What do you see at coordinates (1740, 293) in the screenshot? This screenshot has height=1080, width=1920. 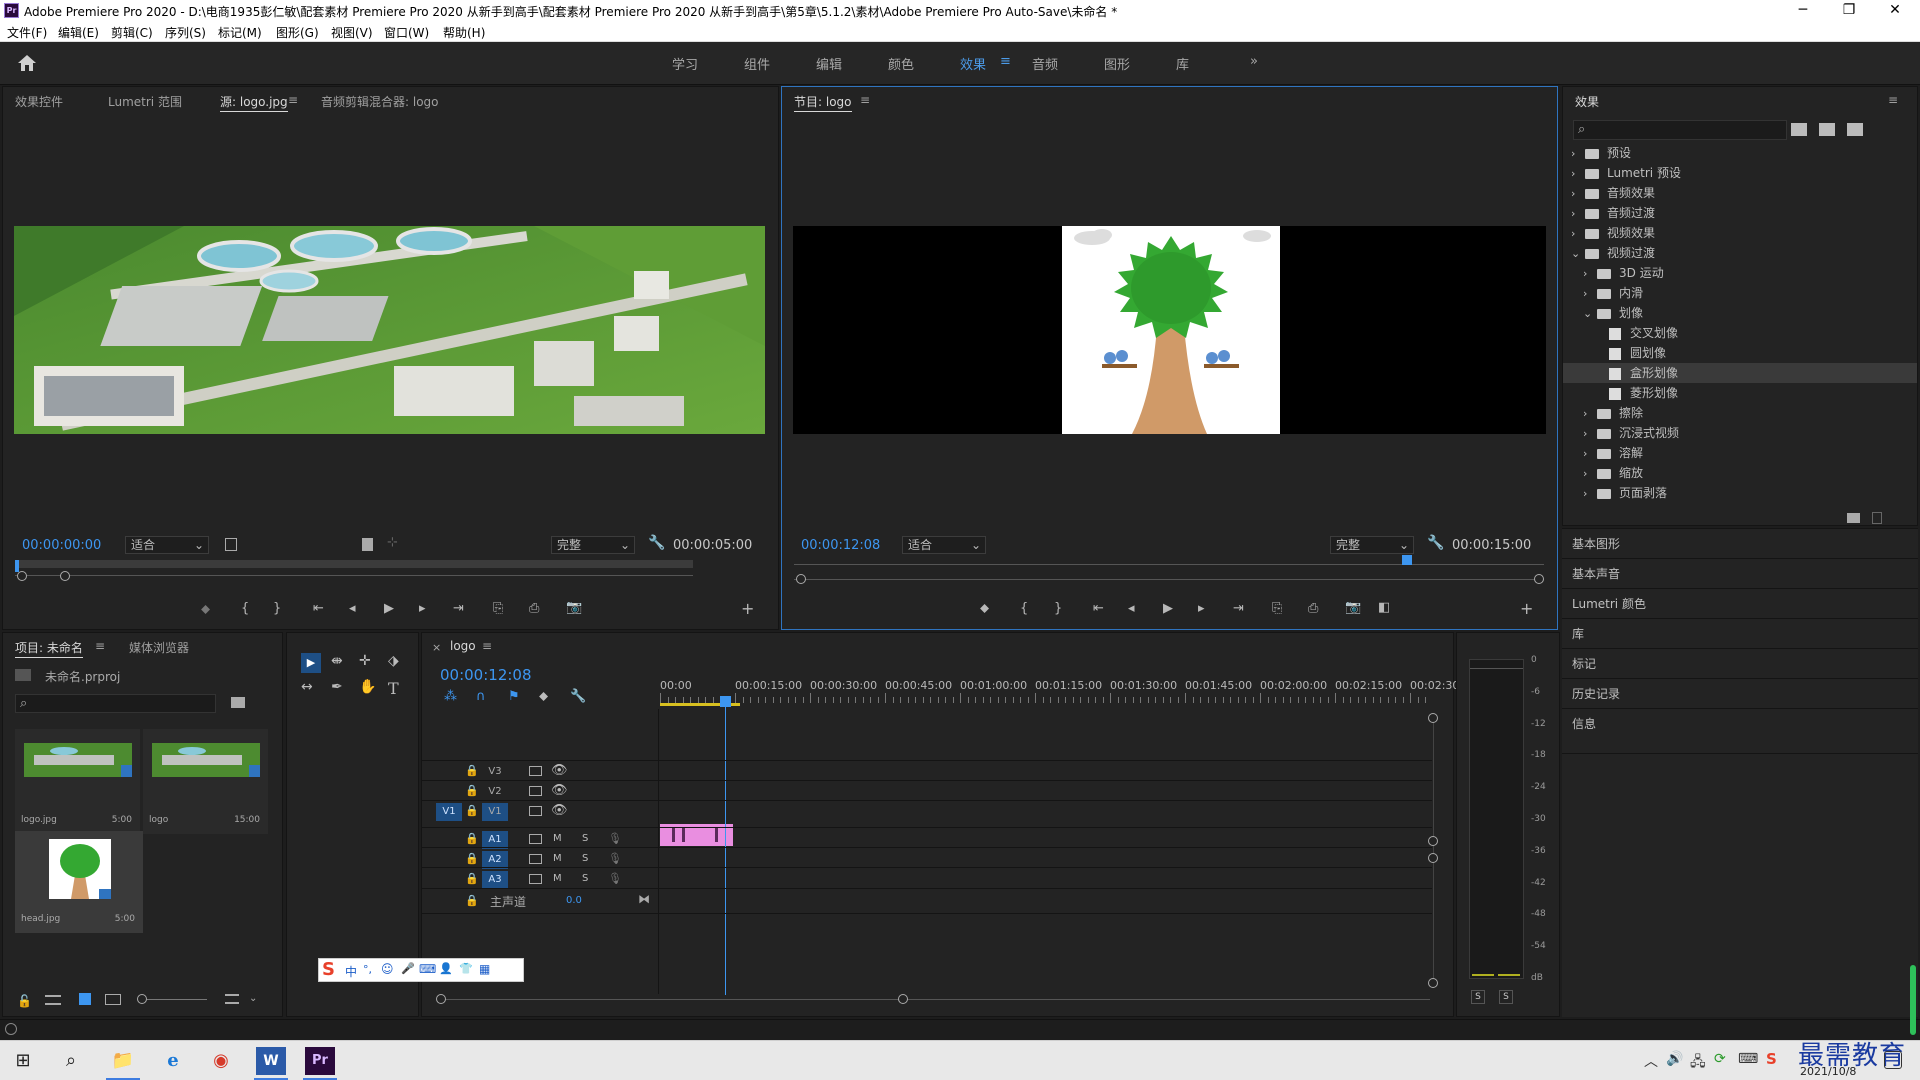 I see `effects-tree-item: › 内滑` at bounding box center [1740, 293].